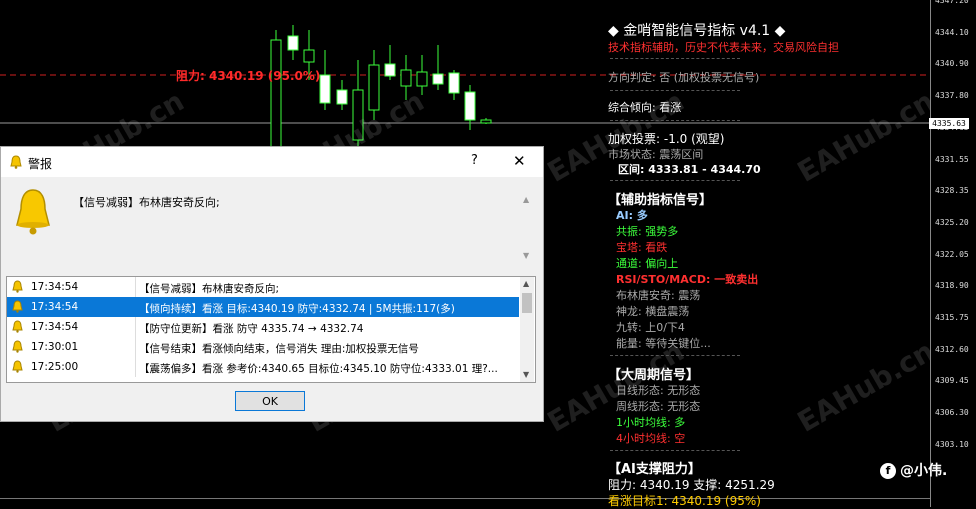  I want to click on axis-tick-label: 4340.90, so click(952, 64).